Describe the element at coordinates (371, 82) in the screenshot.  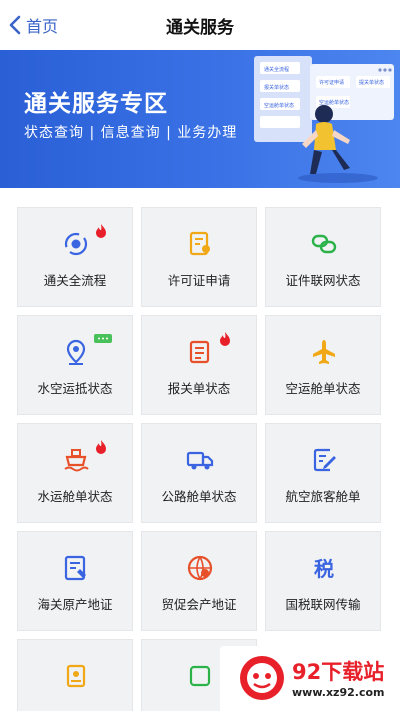
I see `banner-card-5: 提关单状态` at that location.